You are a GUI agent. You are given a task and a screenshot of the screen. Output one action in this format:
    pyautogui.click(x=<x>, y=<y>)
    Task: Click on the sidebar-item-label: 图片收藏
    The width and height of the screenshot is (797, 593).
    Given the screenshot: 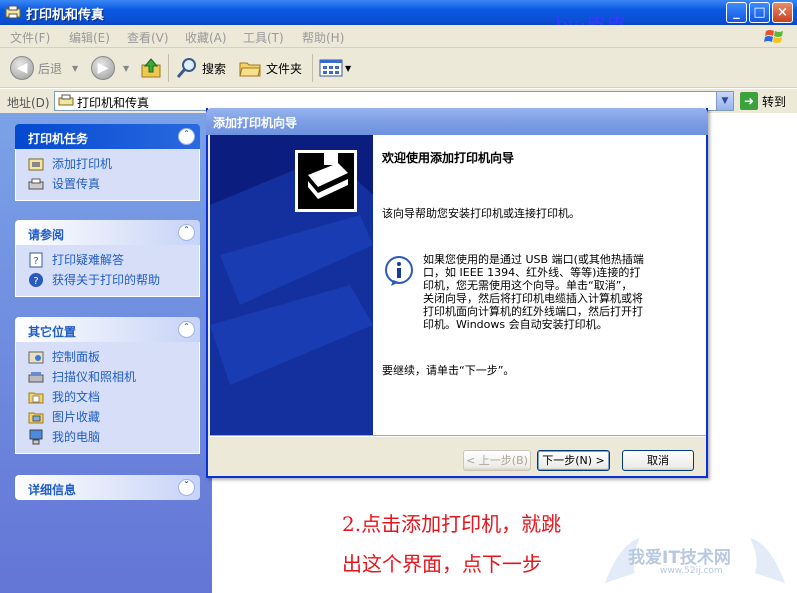 What is the action you would take?
    pyautogui.click(x=76, y=417)
    